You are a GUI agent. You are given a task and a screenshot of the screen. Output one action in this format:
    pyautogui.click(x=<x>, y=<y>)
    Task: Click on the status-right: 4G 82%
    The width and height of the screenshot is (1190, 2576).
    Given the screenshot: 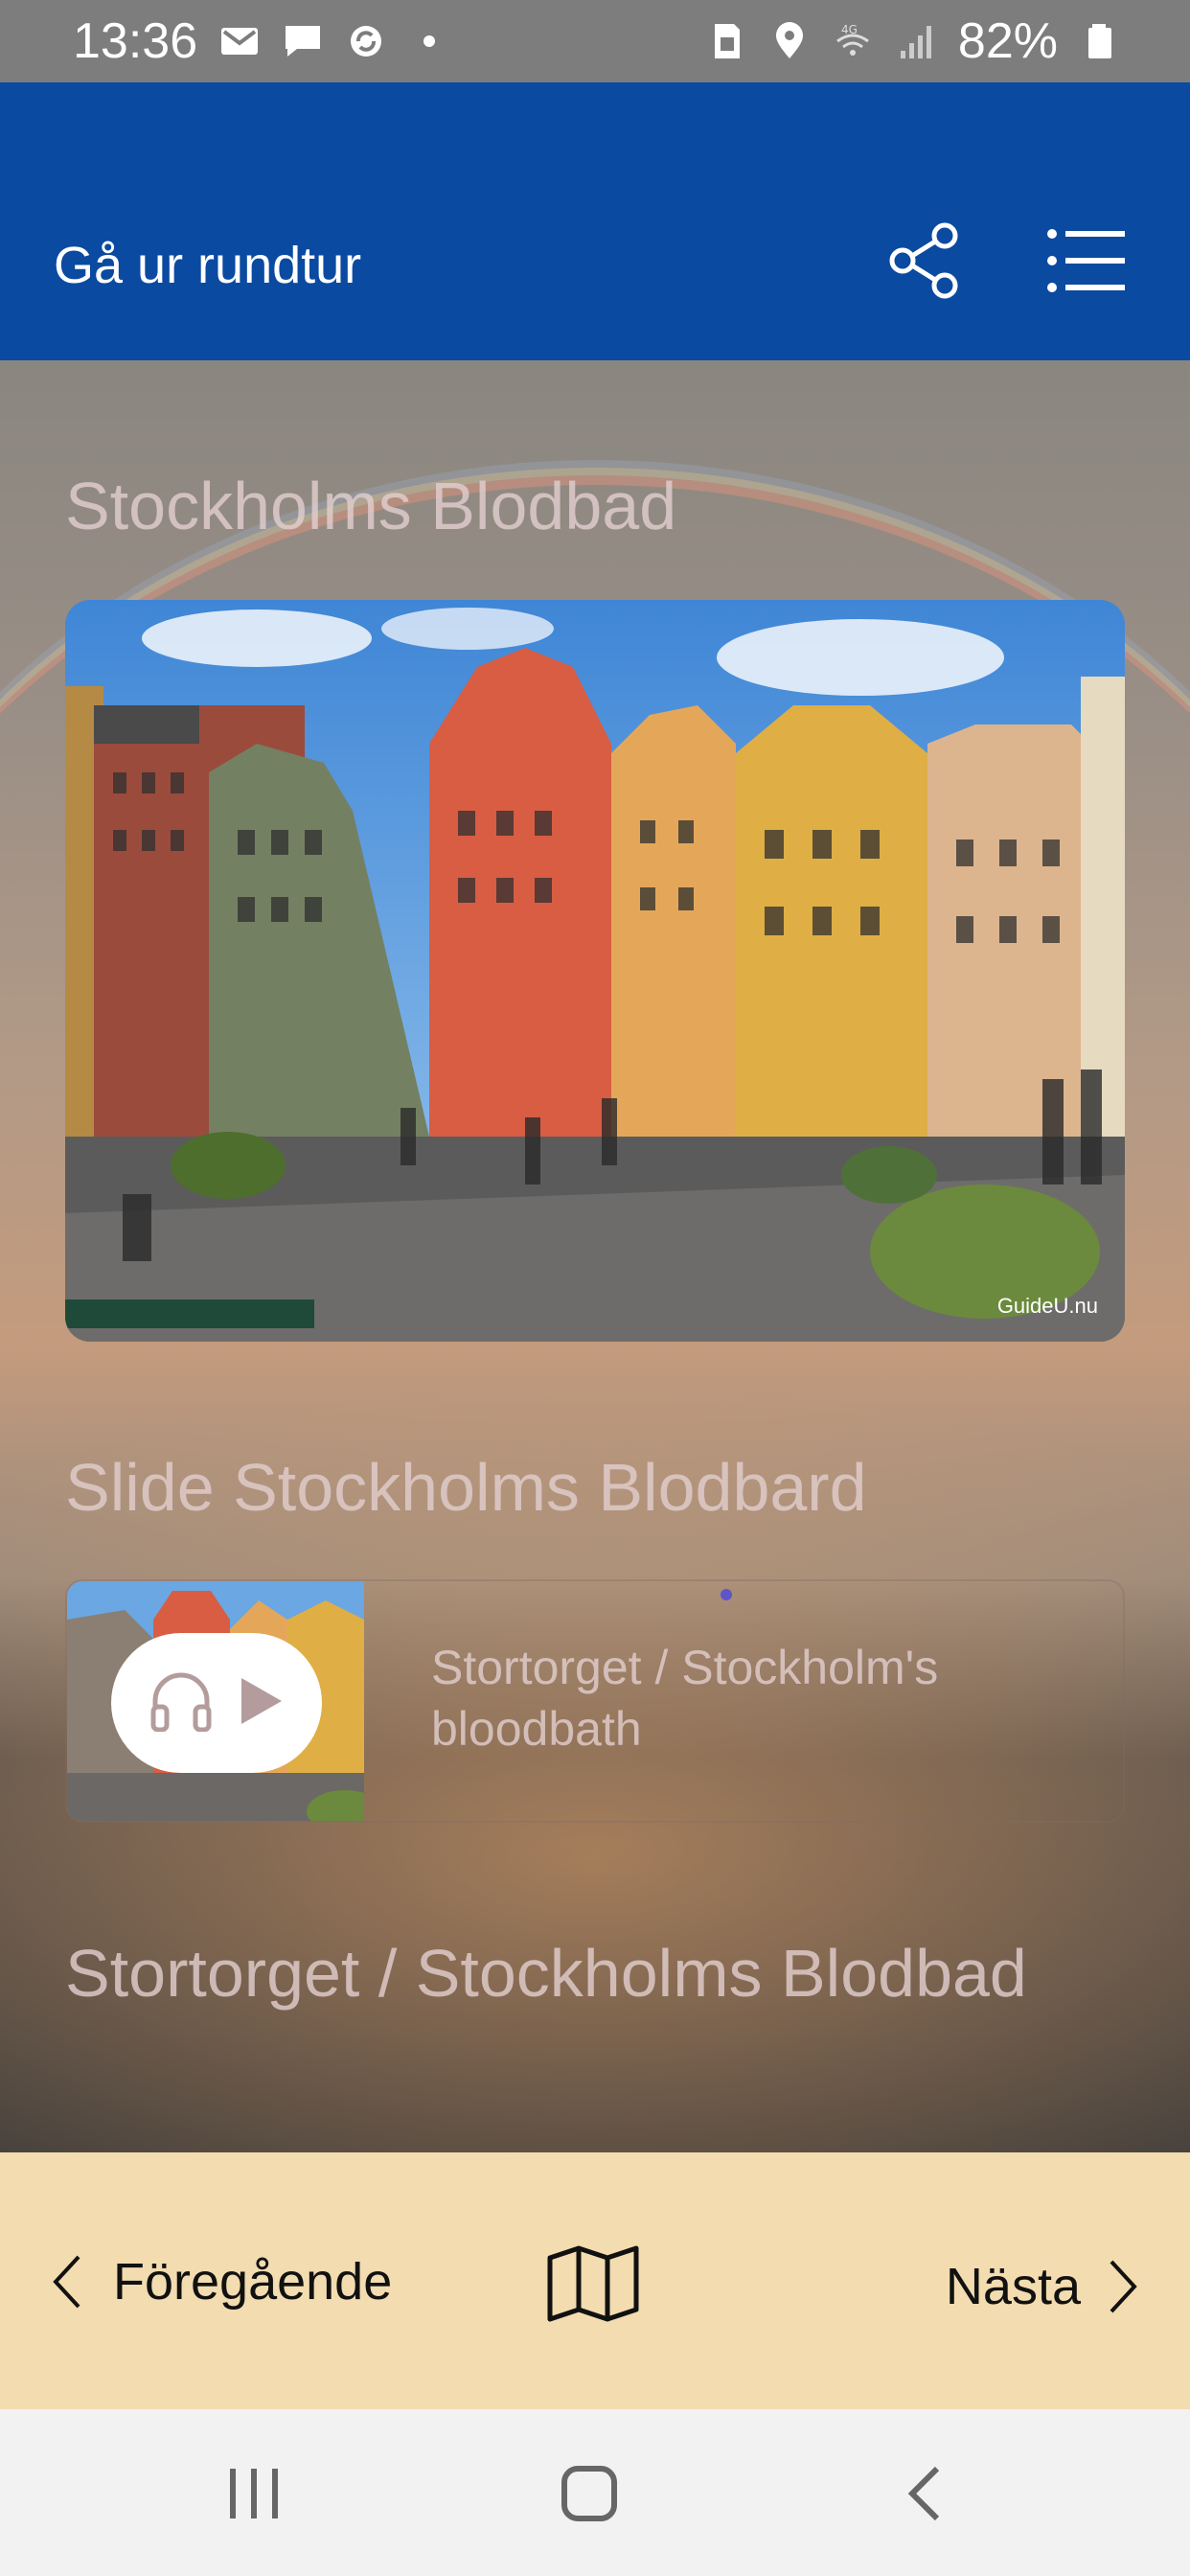 What is the action you would take?
    pyautogui.click(x=913, y=41)
    